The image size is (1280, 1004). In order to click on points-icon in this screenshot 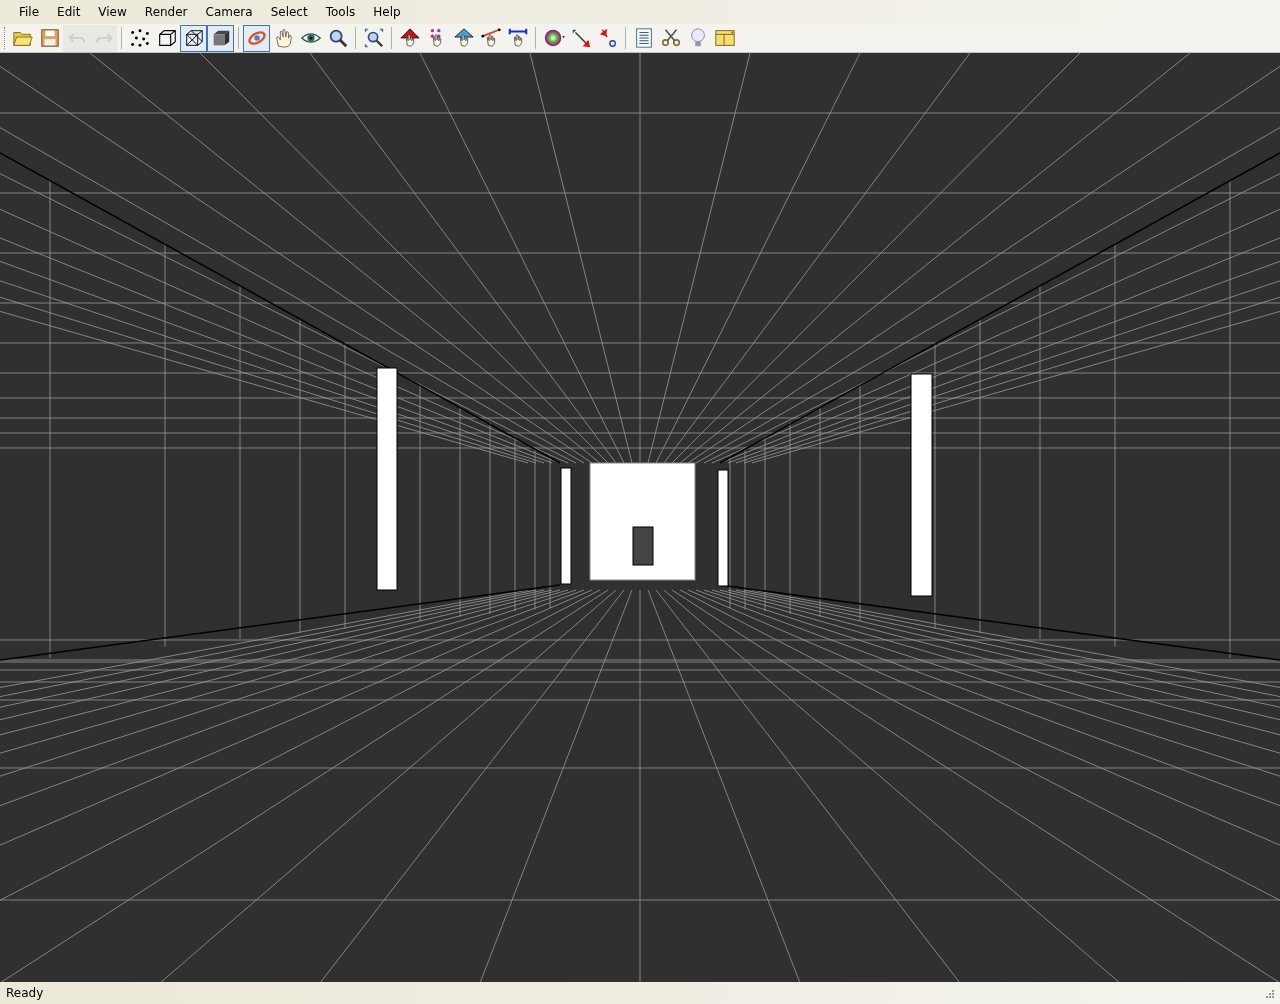, I will do `click(139, 38)`.